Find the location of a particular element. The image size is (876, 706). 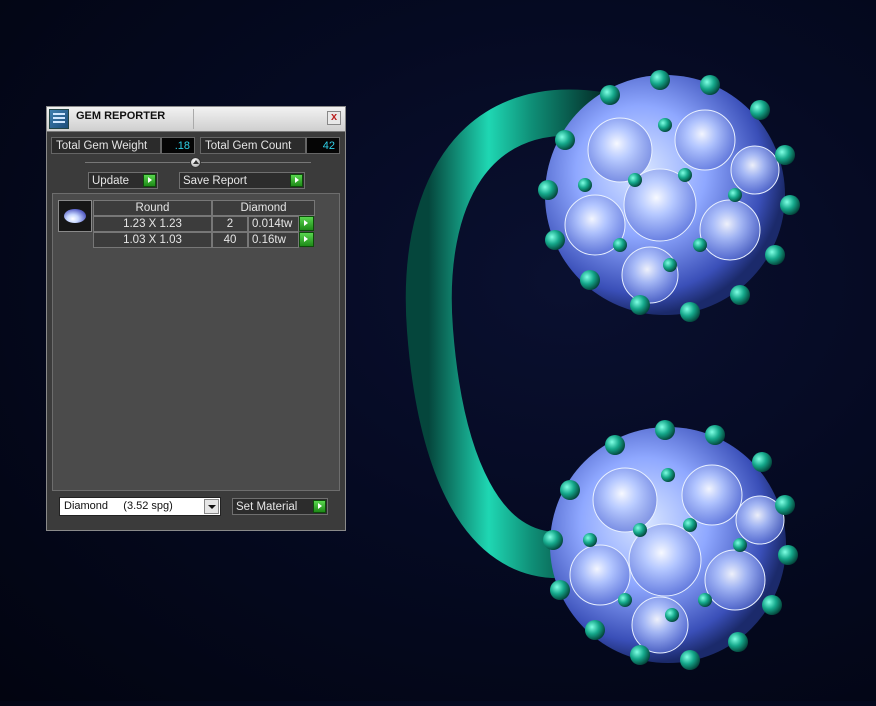

total-gem-count-value: 42 is located at coordinates (323, 145).